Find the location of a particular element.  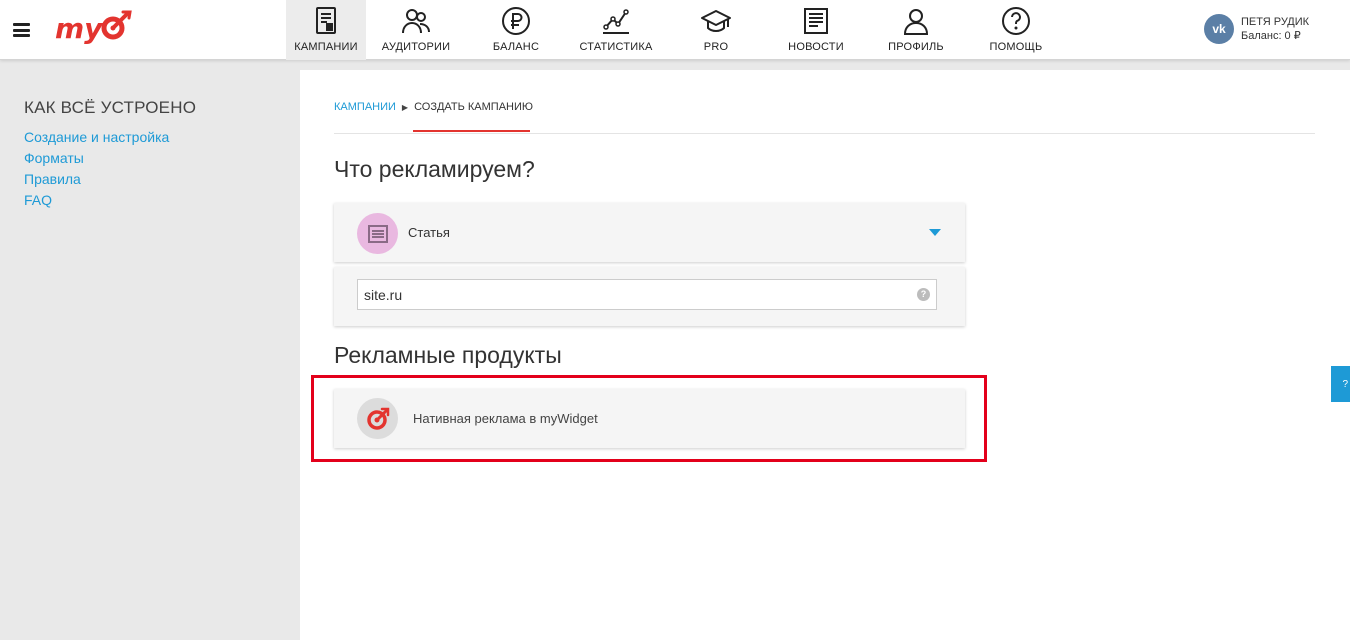

campaigns-icon is located at coordinates (326, 20).